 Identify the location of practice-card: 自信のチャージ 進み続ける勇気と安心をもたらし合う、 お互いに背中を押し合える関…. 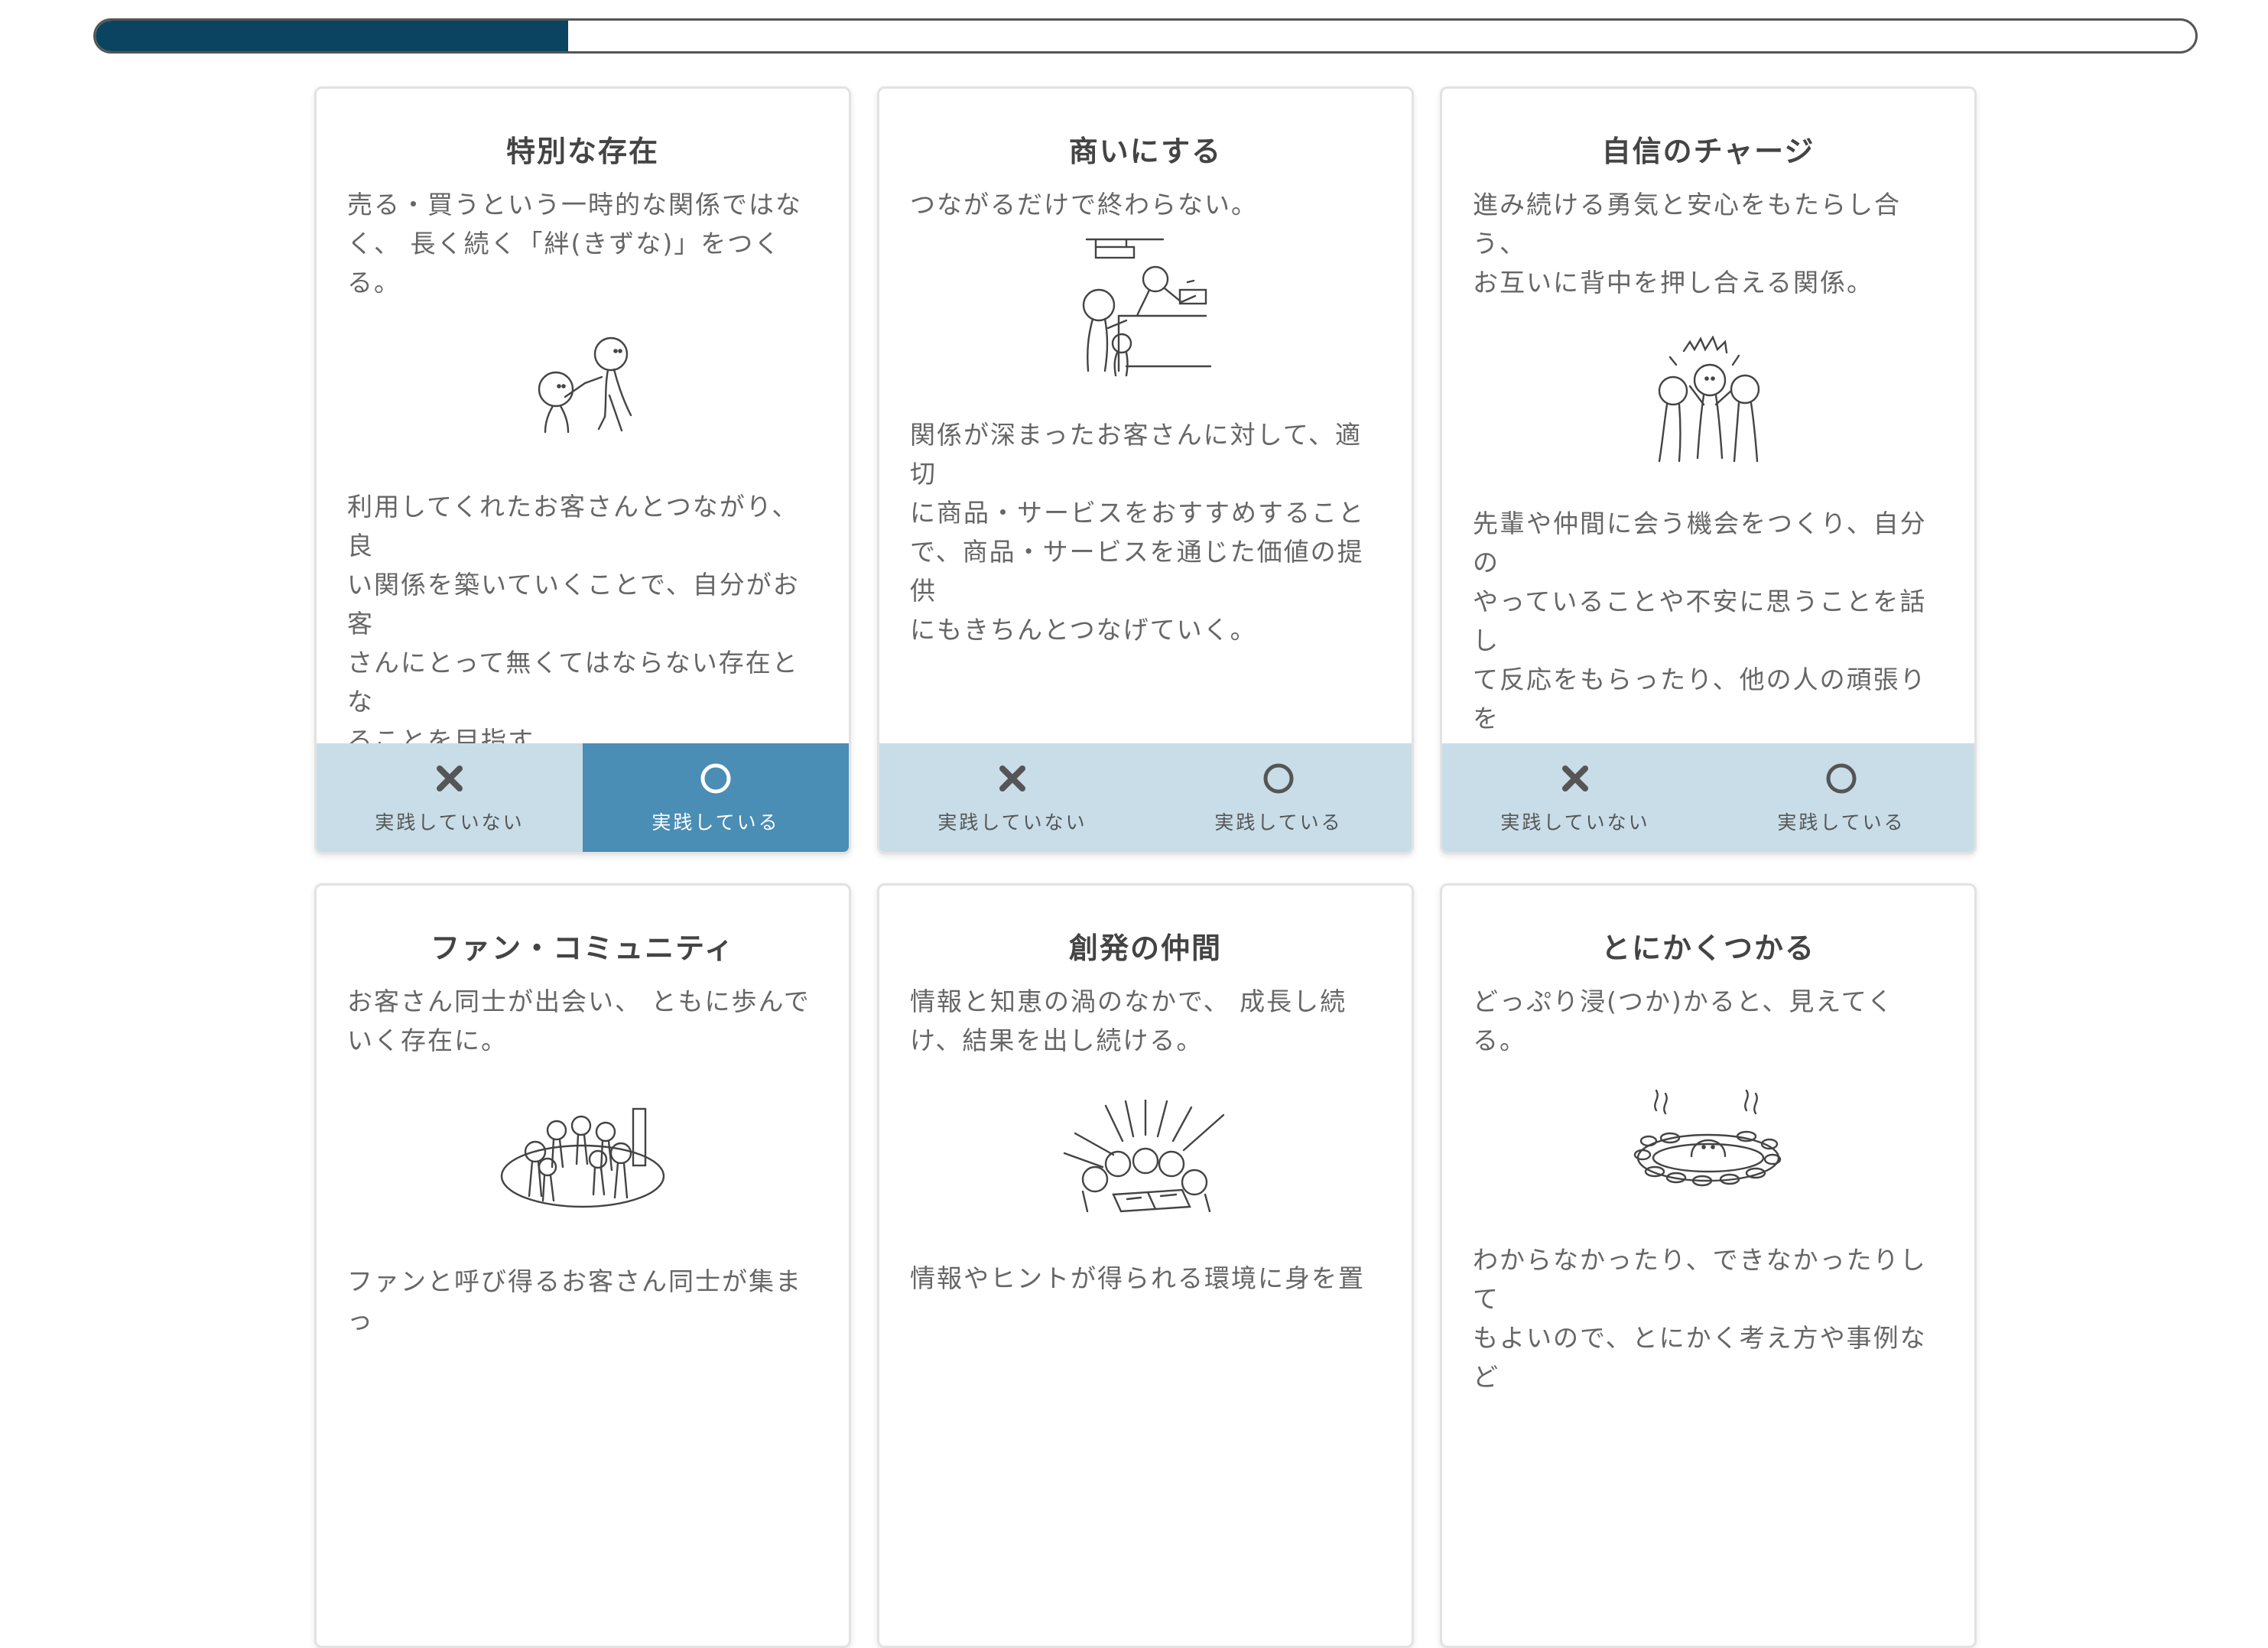
(1708, 470).